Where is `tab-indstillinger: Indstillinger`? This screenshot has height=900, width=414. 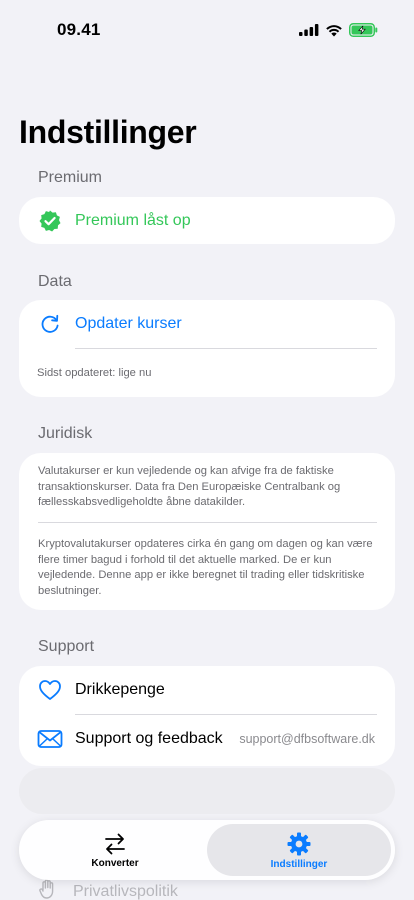
tab-indstillinger: Indstillinger is located at coordinates (299, 850).